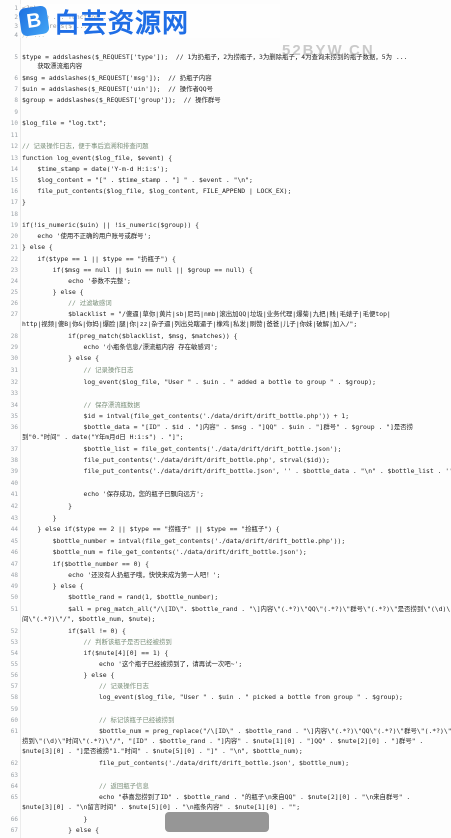  I want to click on code-line: 18, so click(225, 214).